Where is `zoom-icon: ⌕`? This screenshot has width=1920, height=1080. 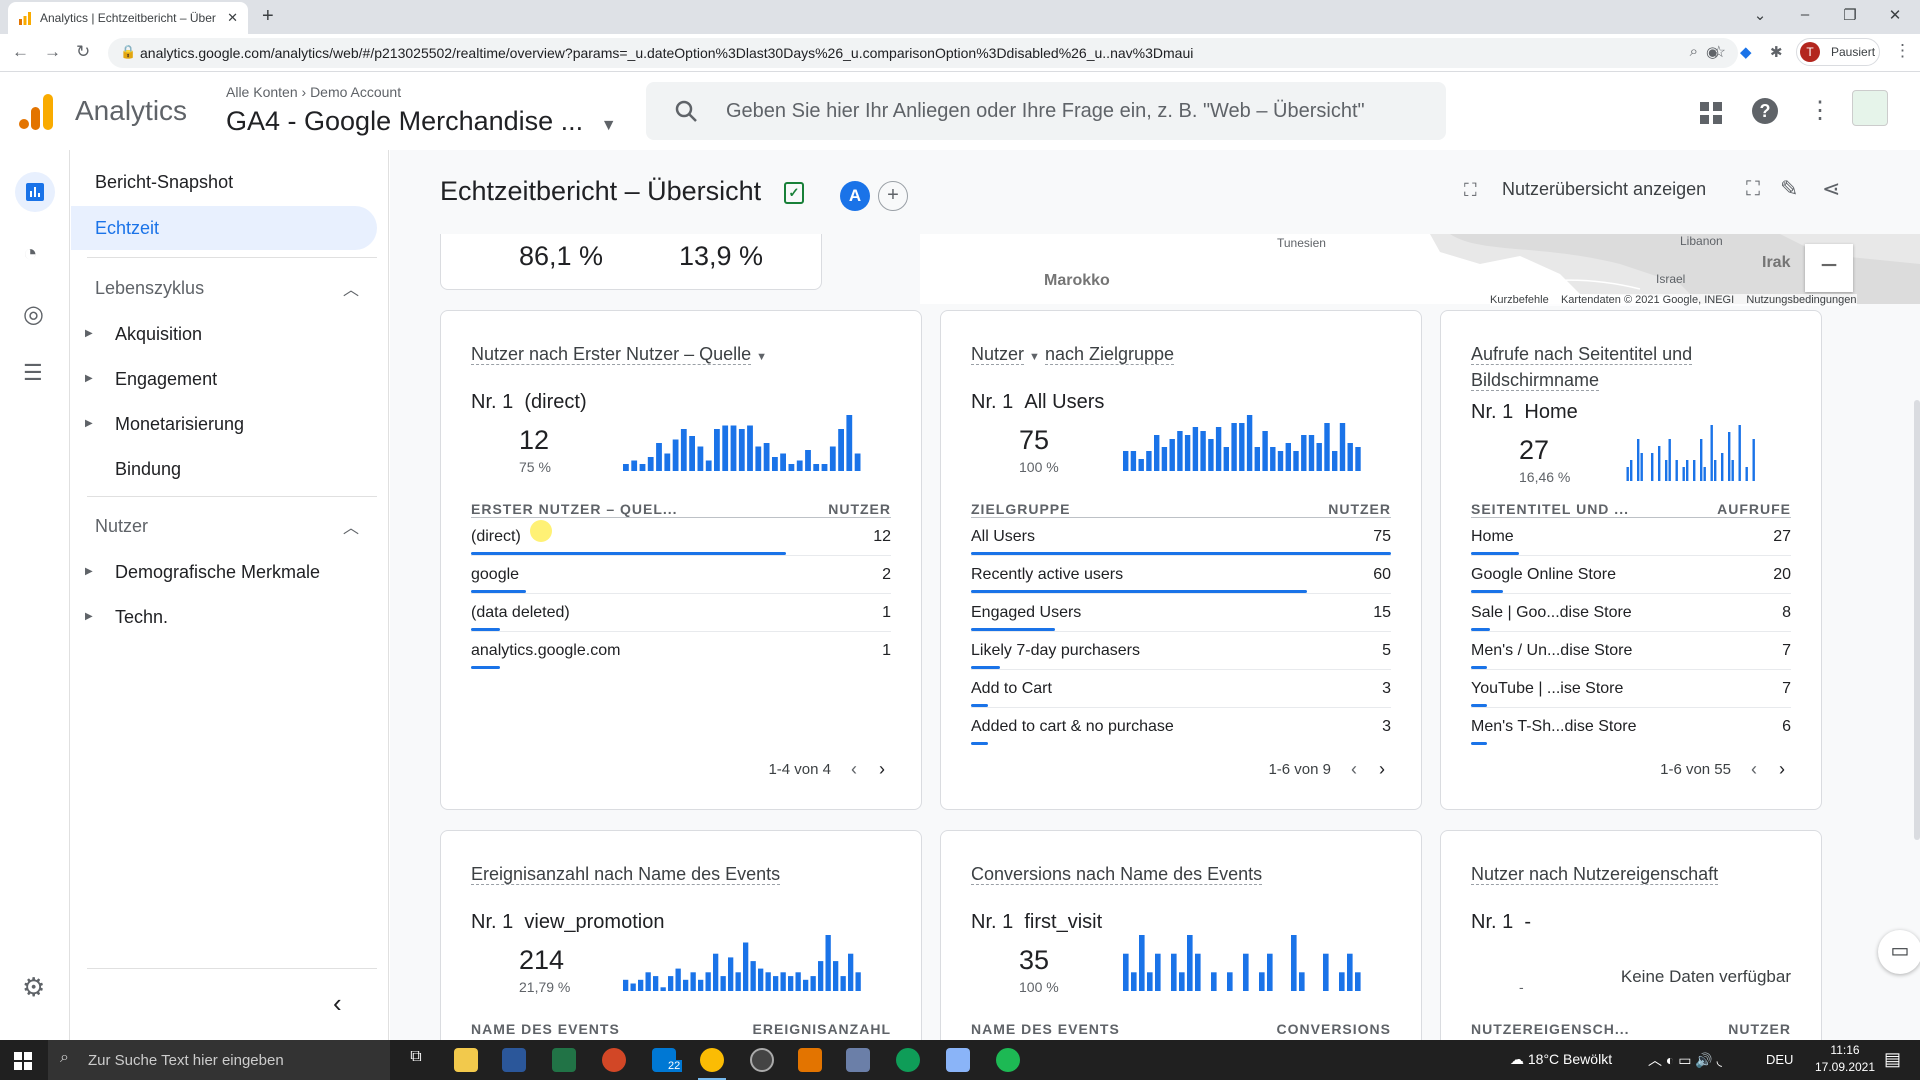
zoom-icon: ⌕ is located at coordinates (1694, 51).